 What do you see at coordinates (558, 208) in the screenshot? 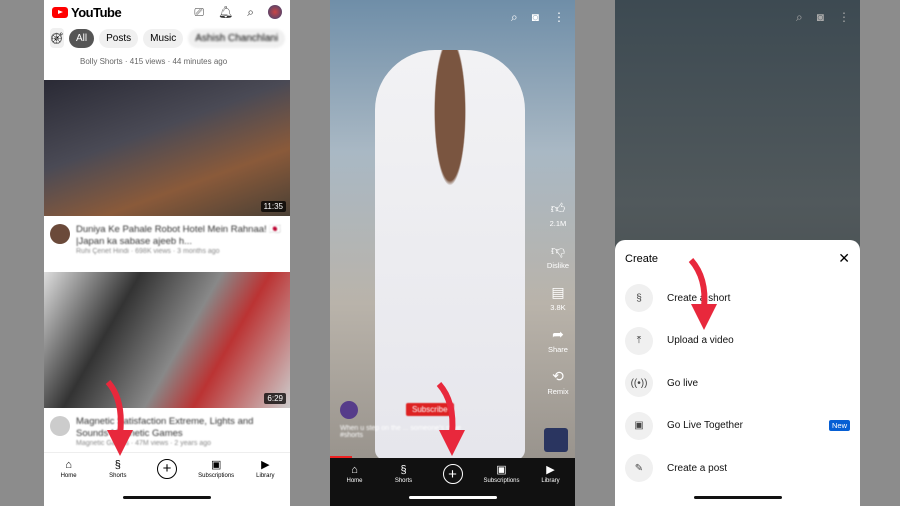
I see `thumbs-up-icon: 👍︎` at bounding box center [558, 208].